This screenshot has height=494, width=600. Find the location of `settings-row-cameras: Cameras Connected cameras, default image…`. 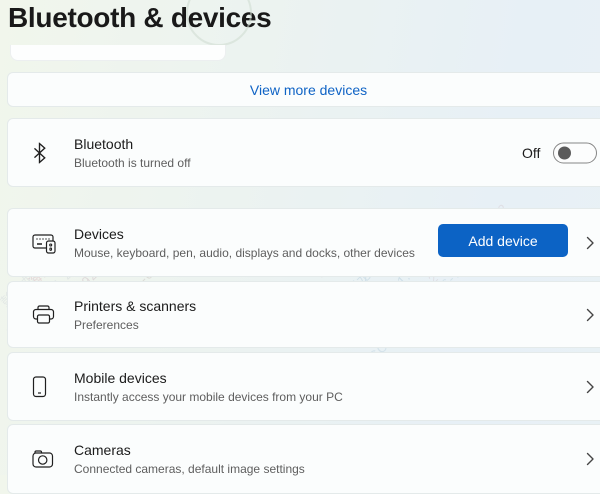

settings-row-cameras: Cameras Connected cameras, default image… is located at coordinates (303, 459).